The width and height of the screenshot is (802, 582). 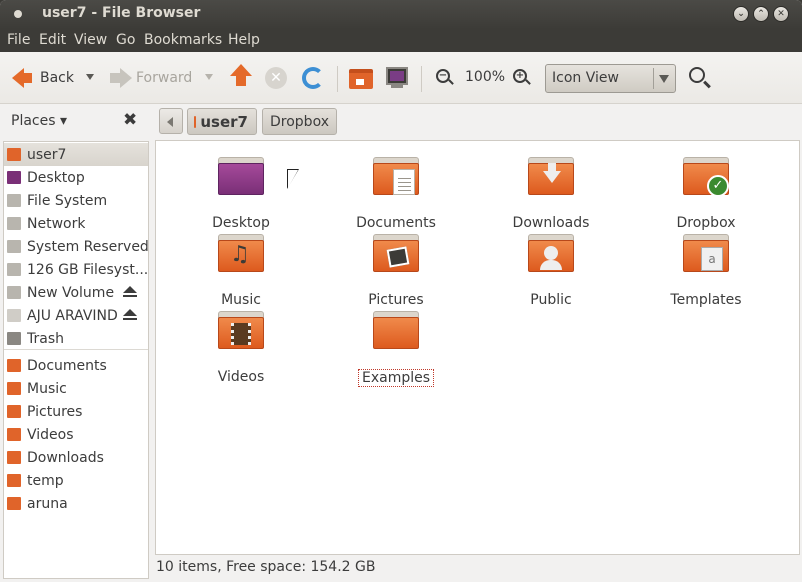 What do you see at coordinates (52, 40) in the screenshot?
I see `menu-edit: Edit` at bounding box center [52, 40].